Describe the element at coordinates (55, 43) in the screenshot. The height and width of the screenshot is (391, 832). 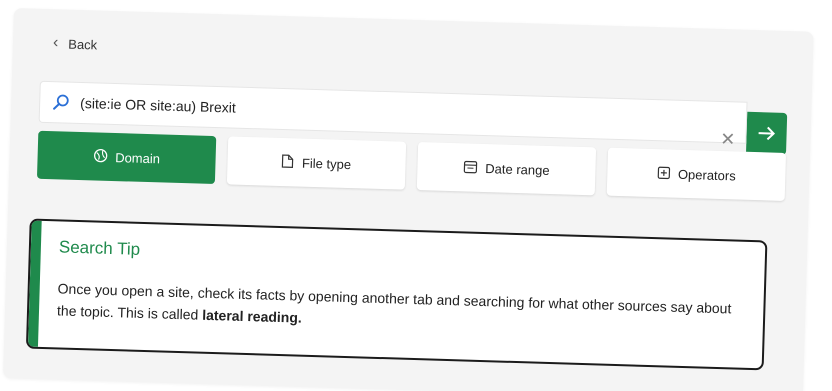
I see `chevron-left-icon: ‹` at that location.